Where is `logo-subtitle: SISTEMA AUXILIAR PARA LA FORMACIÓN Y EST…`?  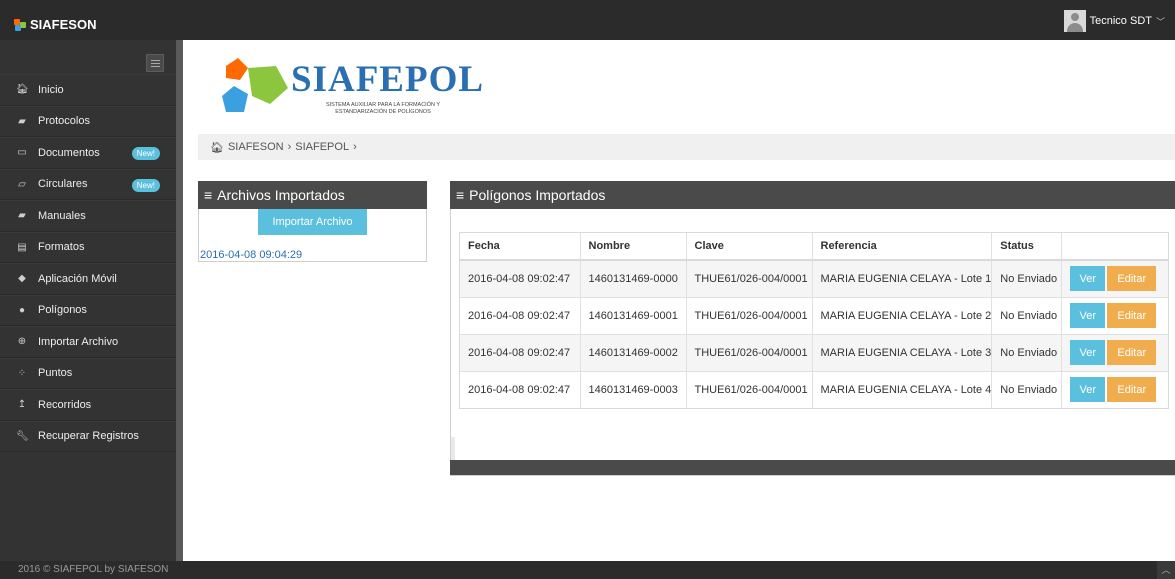
logo-subtitle: SISTEMA AUXILIAR PARA LA FORMACIÓN Y EST… is located at coordinates (383, 109).